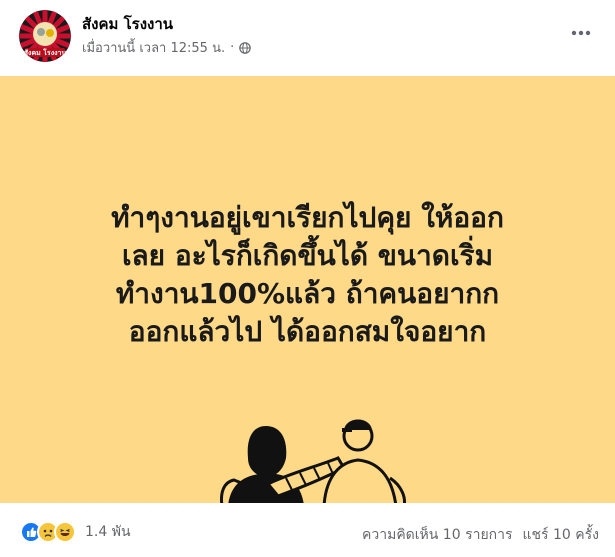  What do you see at coordinates (65, 532) in the screenshot?
I see `haha-icon` at bounding box center [65, 532].